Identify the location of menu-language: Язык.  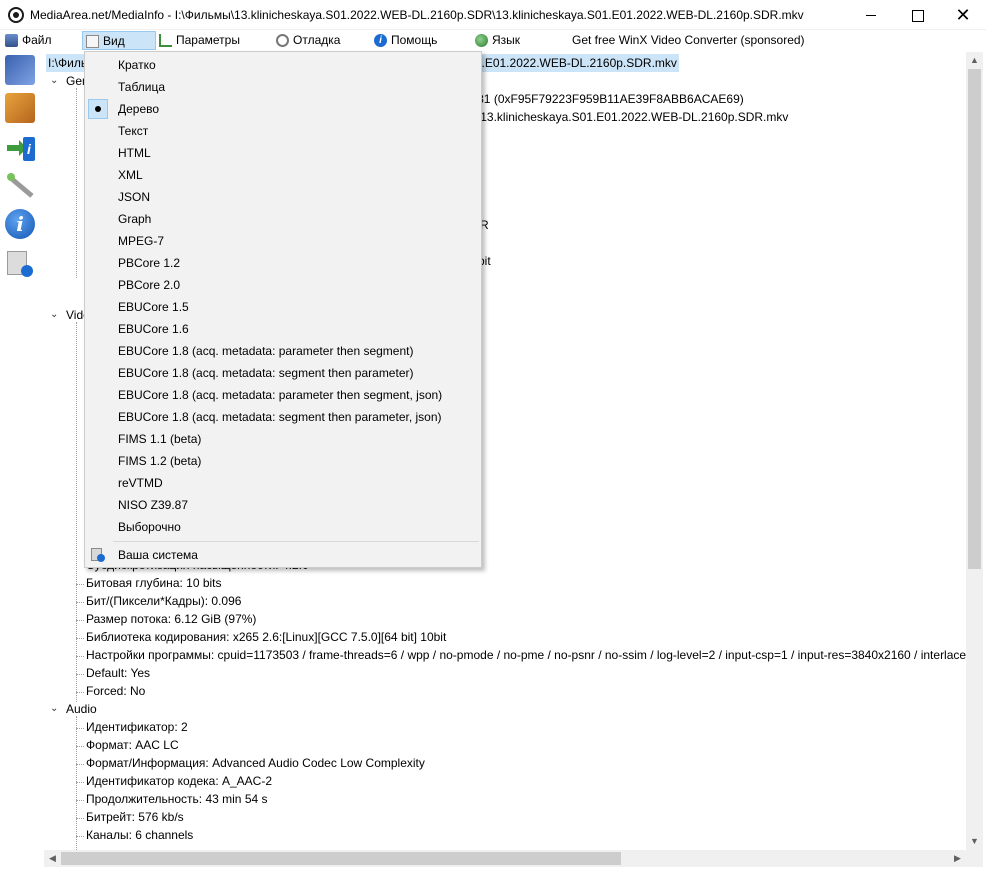
(498, 40).